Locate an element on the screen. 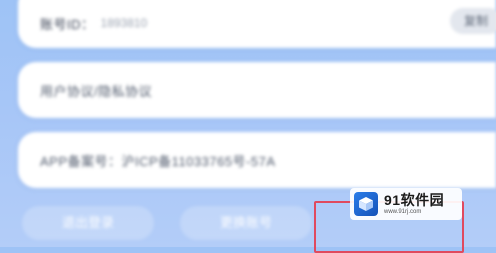 The image size is (496, 253). watermark-url: www.91rj.com is located at coordinates (403, 212).